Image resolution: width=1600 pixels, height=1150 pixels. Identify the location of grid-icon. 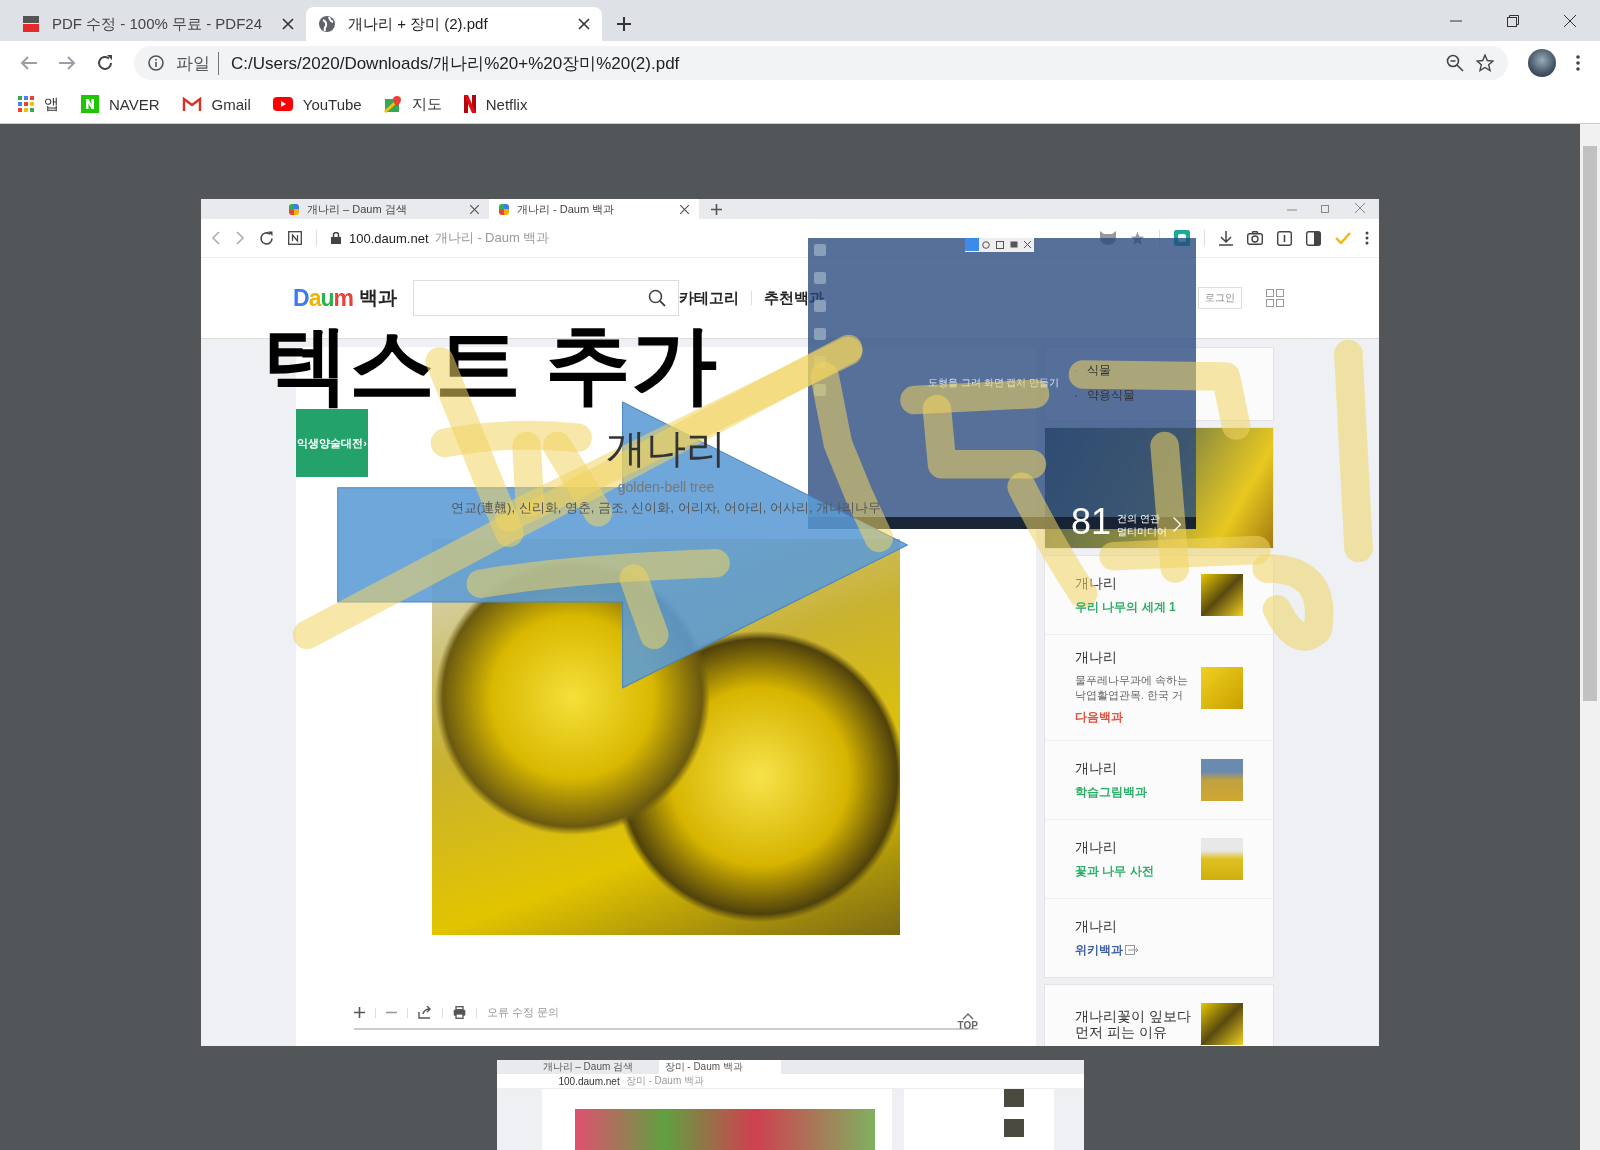
(1275, 298).